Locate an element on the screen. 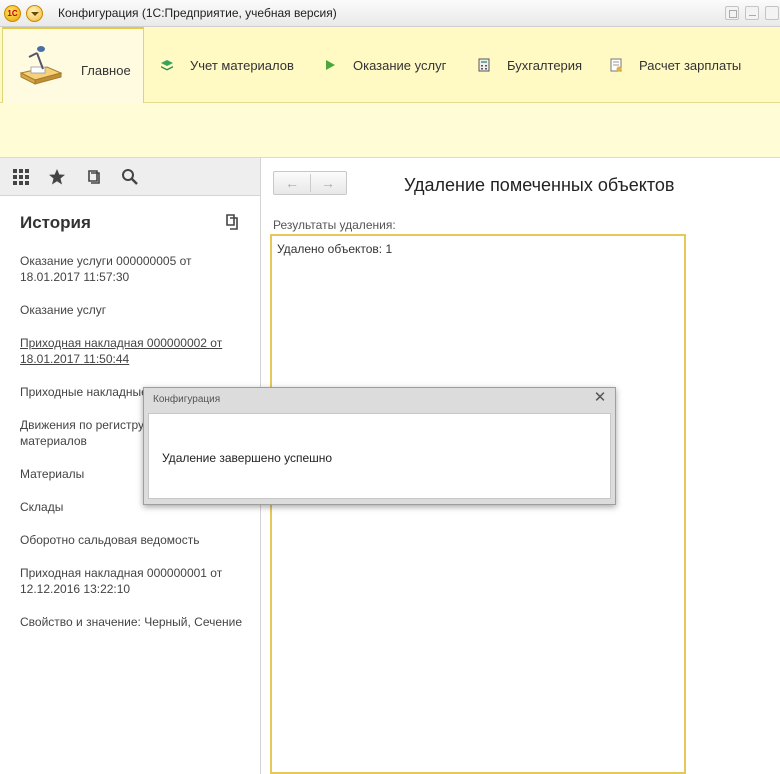 Image resolution: width=780 pixels, height=774 pixels. section-payroll-label: Расчет зарплаты is located at coordinates (690, 65).